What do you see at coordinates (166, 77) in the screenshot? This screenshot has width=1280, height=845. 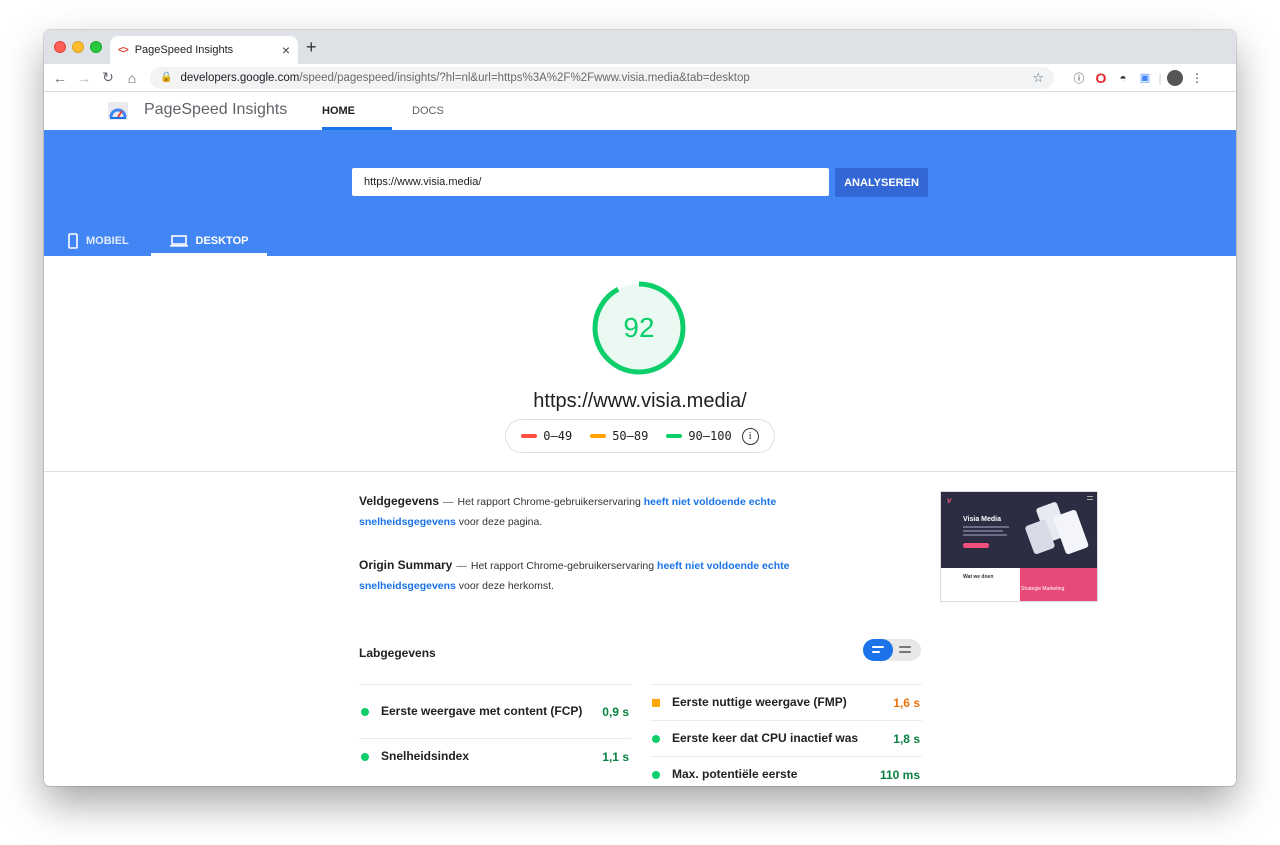 I see `lock-icon: 🔒` at bounding box center [166, 77].